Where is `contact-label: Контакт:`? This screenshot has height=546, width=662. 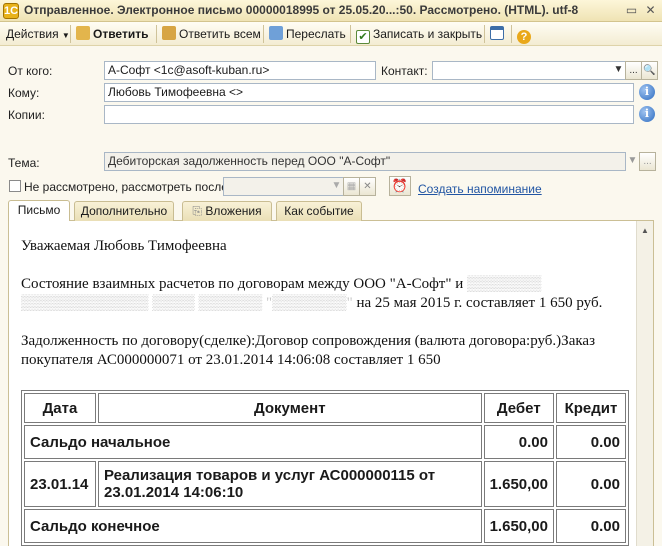 contact-label: Контакт: is located at coordinates (404, 71).